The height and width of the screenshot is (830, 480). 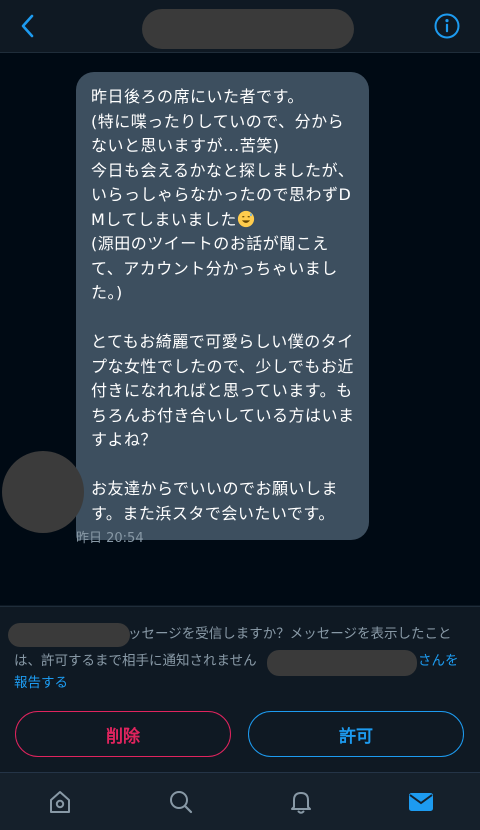 I want to click on tab-notifications, so click(x=301, y=802).